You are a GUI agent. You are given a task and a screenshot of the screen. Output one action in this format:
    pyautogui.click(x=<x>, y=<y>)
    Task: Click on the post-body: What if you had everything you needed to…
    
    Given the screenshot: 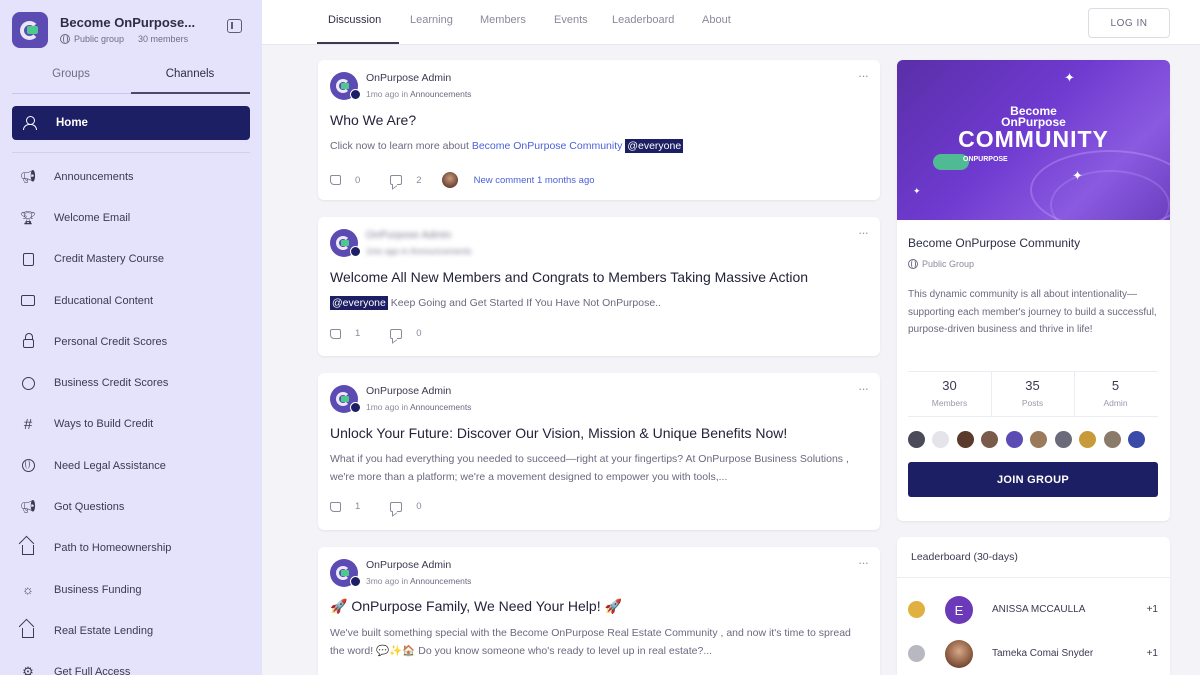 What is the action you would take?
    pyautogui.click(x=589, y=468)
    